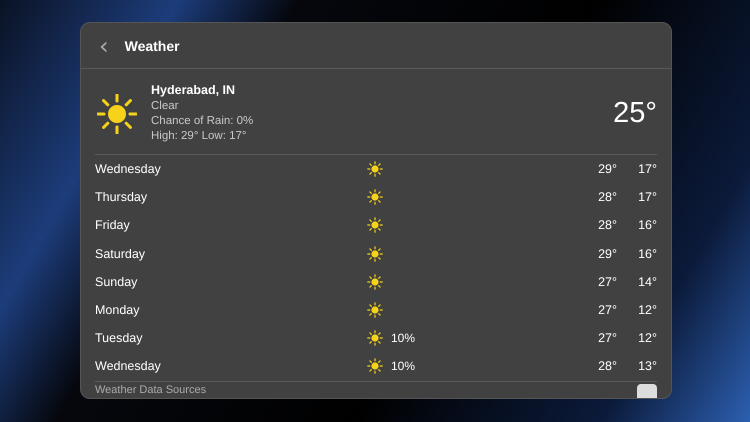 This screenshot has height=422, width=750. Describe the element at coordinates (647, 281) in the screenshot. I see `low-temperature: 14°` at that location.